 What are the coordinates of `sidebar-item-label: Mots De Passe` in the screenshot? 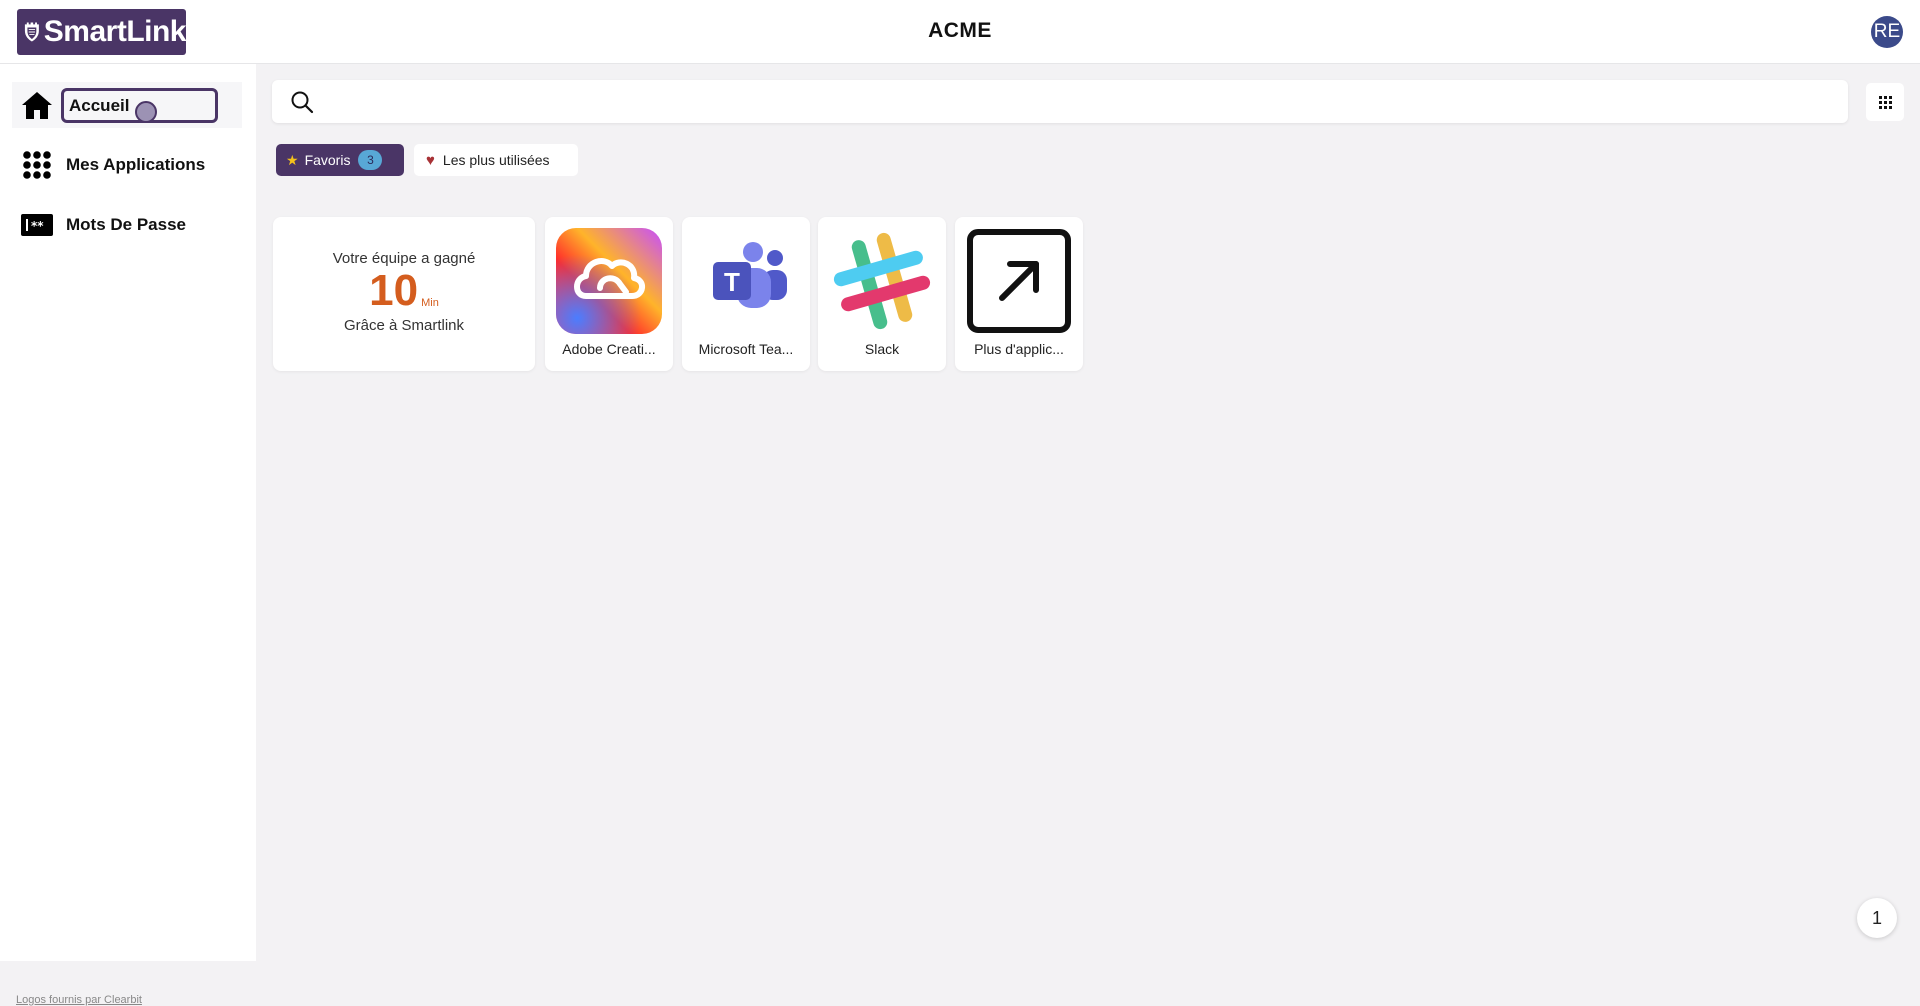 It's located at (126, 224).